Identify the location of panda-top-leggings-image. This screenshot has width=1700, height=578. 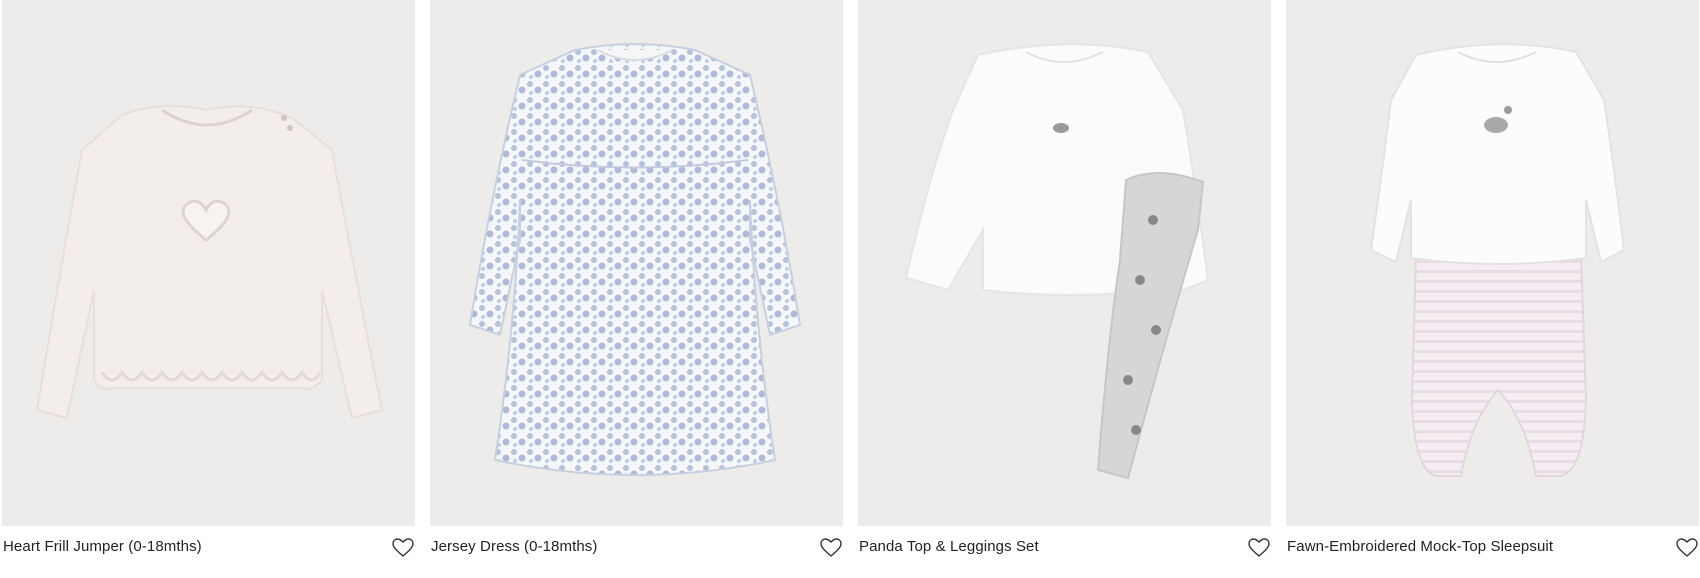
(1057, 261).